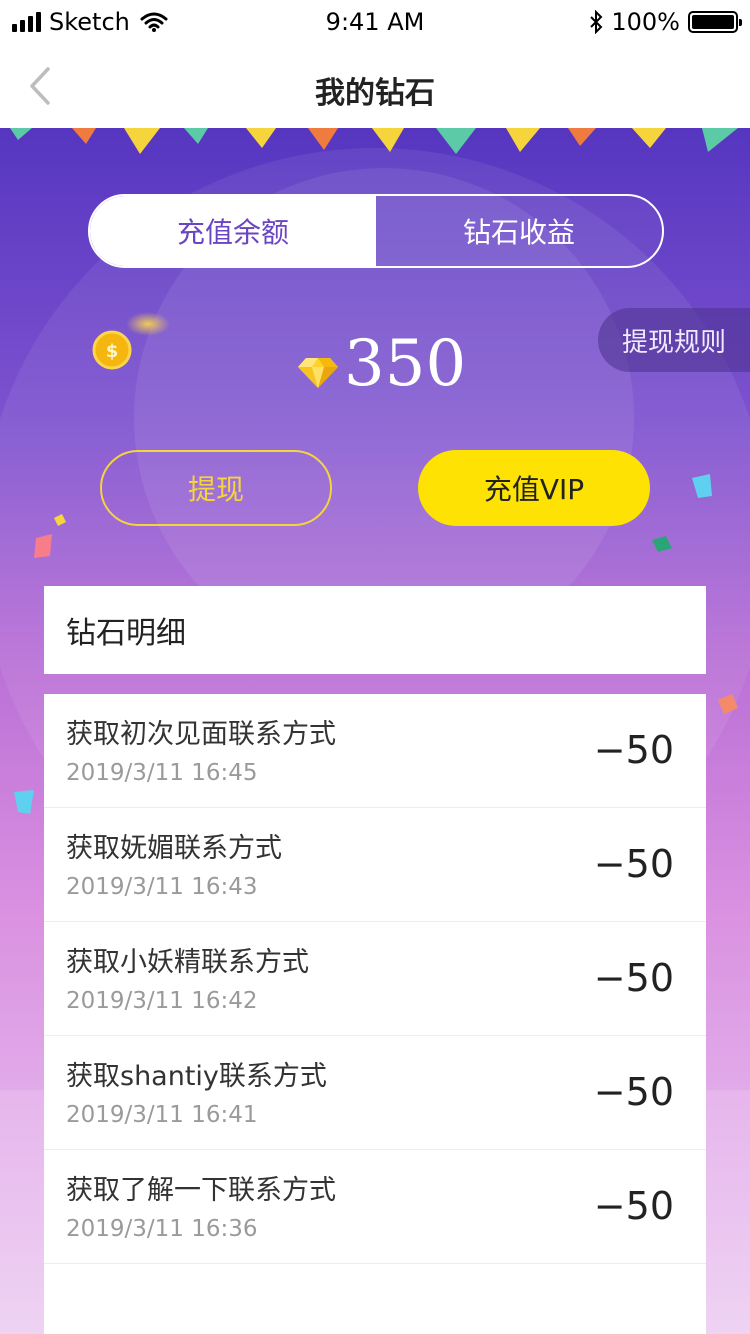 This screenshot has height=1334, width=750. Describe the element at coordinates (126, 633) in the screenshot. I see `detail-title: 钻石明细` at that location.